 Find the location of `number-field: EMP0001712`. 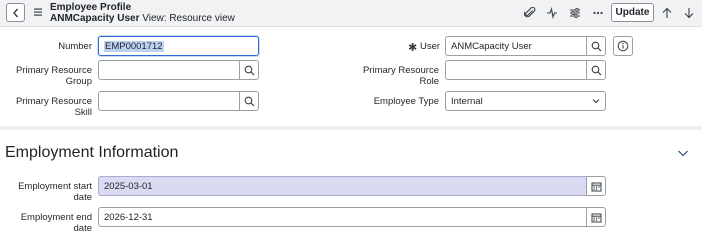

number-field: EMP0001712 is located at coordinates (178, 46).